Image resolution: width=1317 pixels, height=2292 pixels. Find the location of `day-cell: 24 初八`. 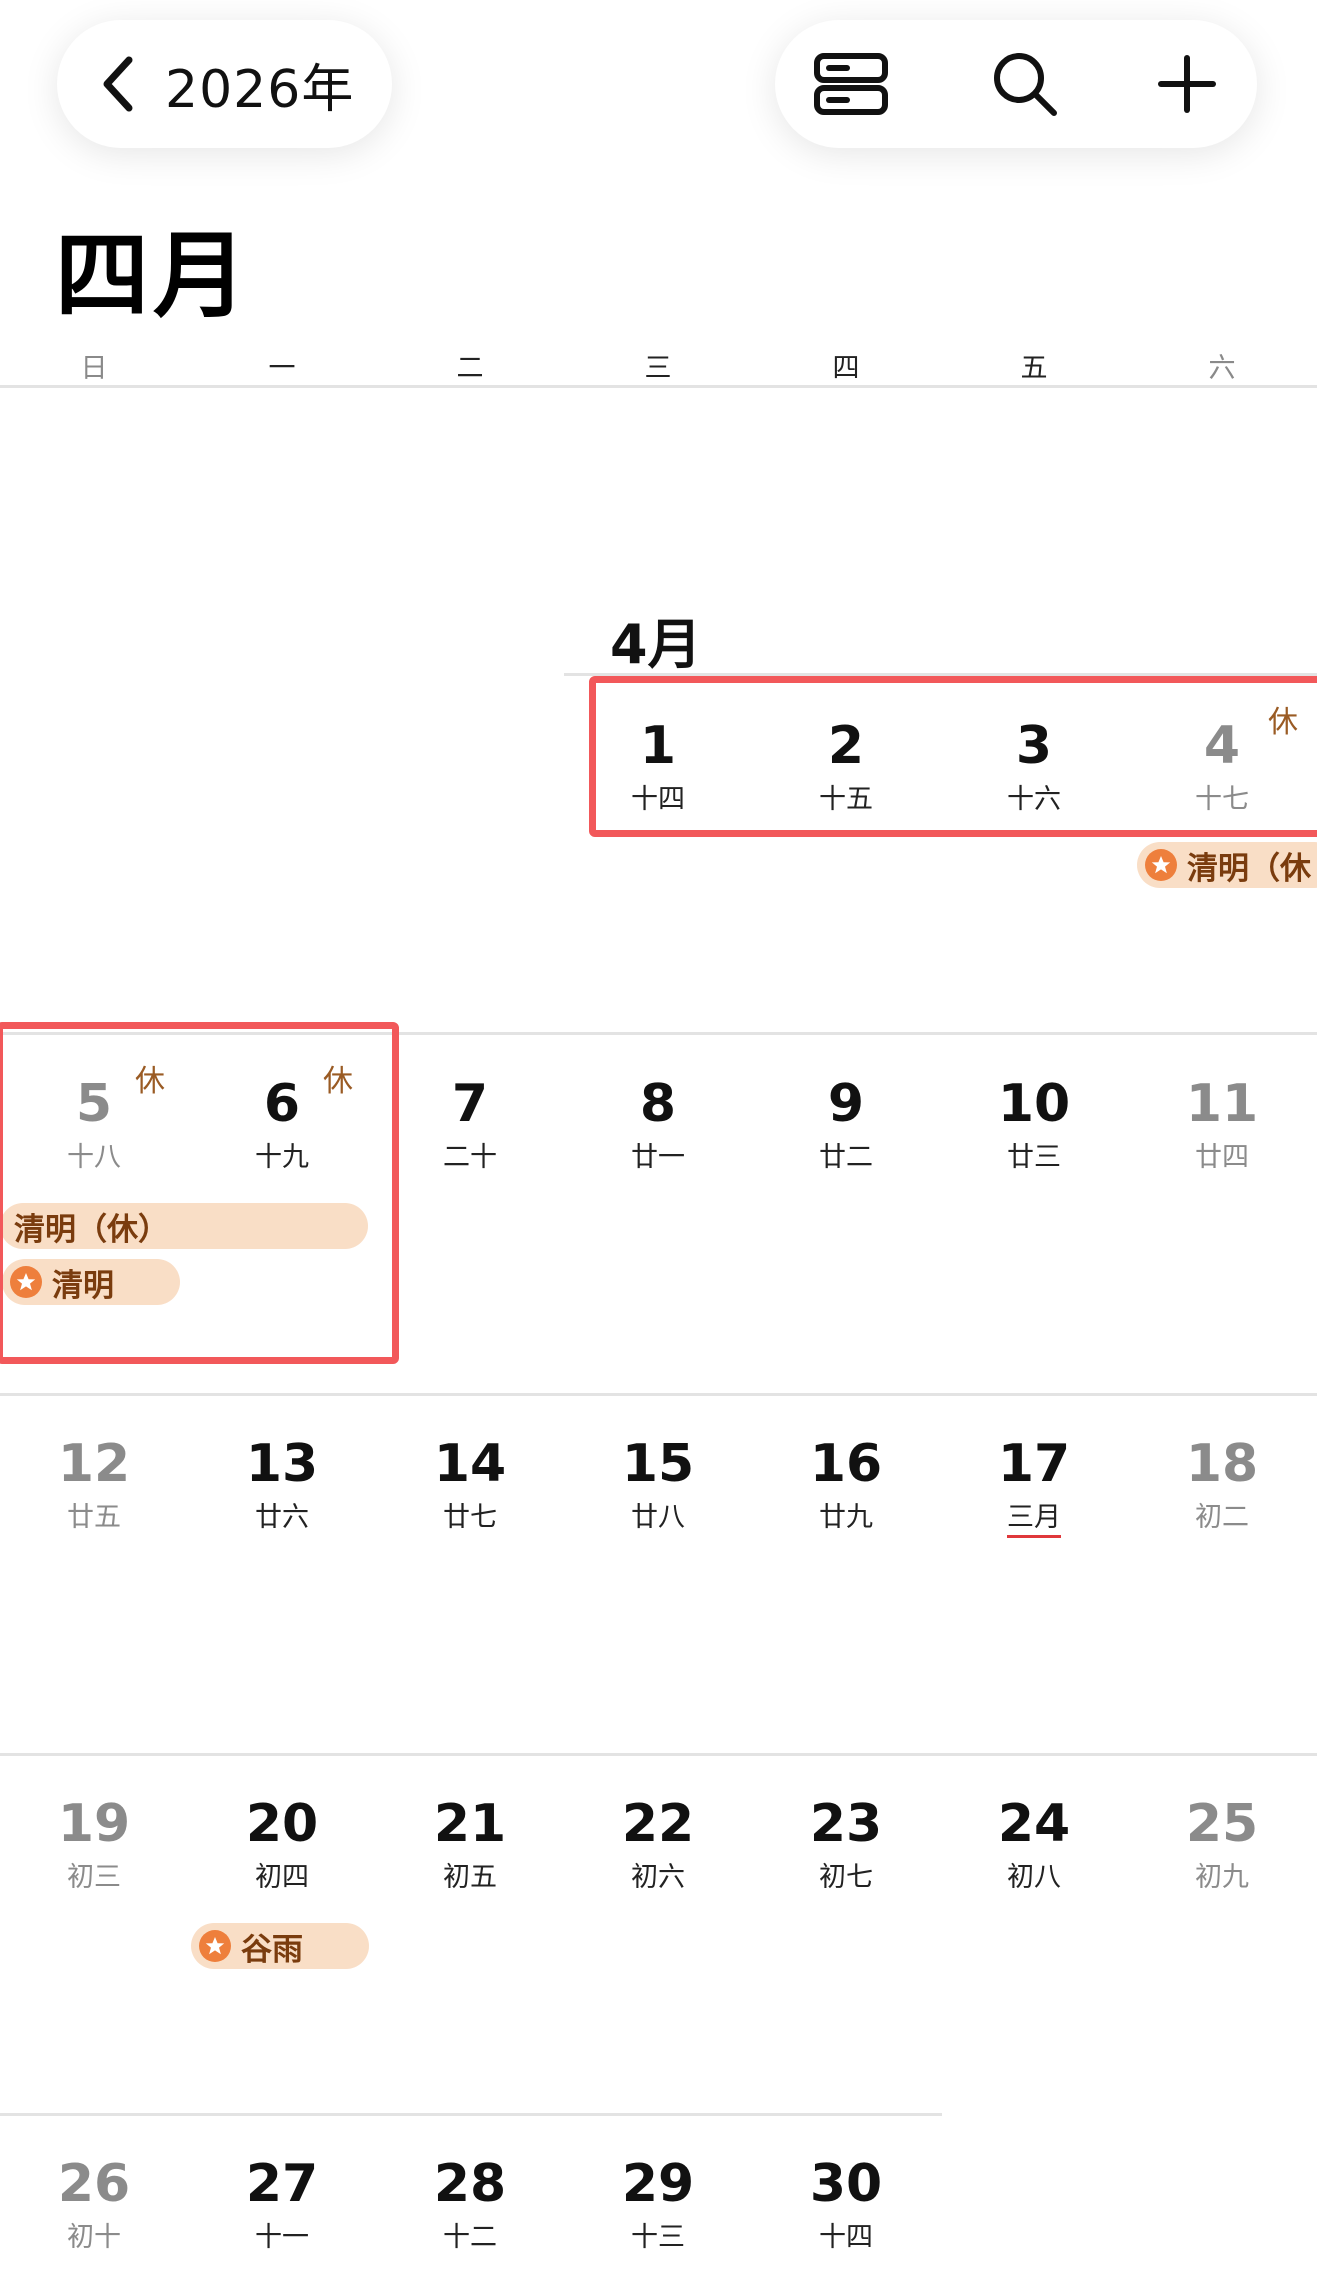

day-cell: 24 初八 is located at coordinates (1034, 1844).